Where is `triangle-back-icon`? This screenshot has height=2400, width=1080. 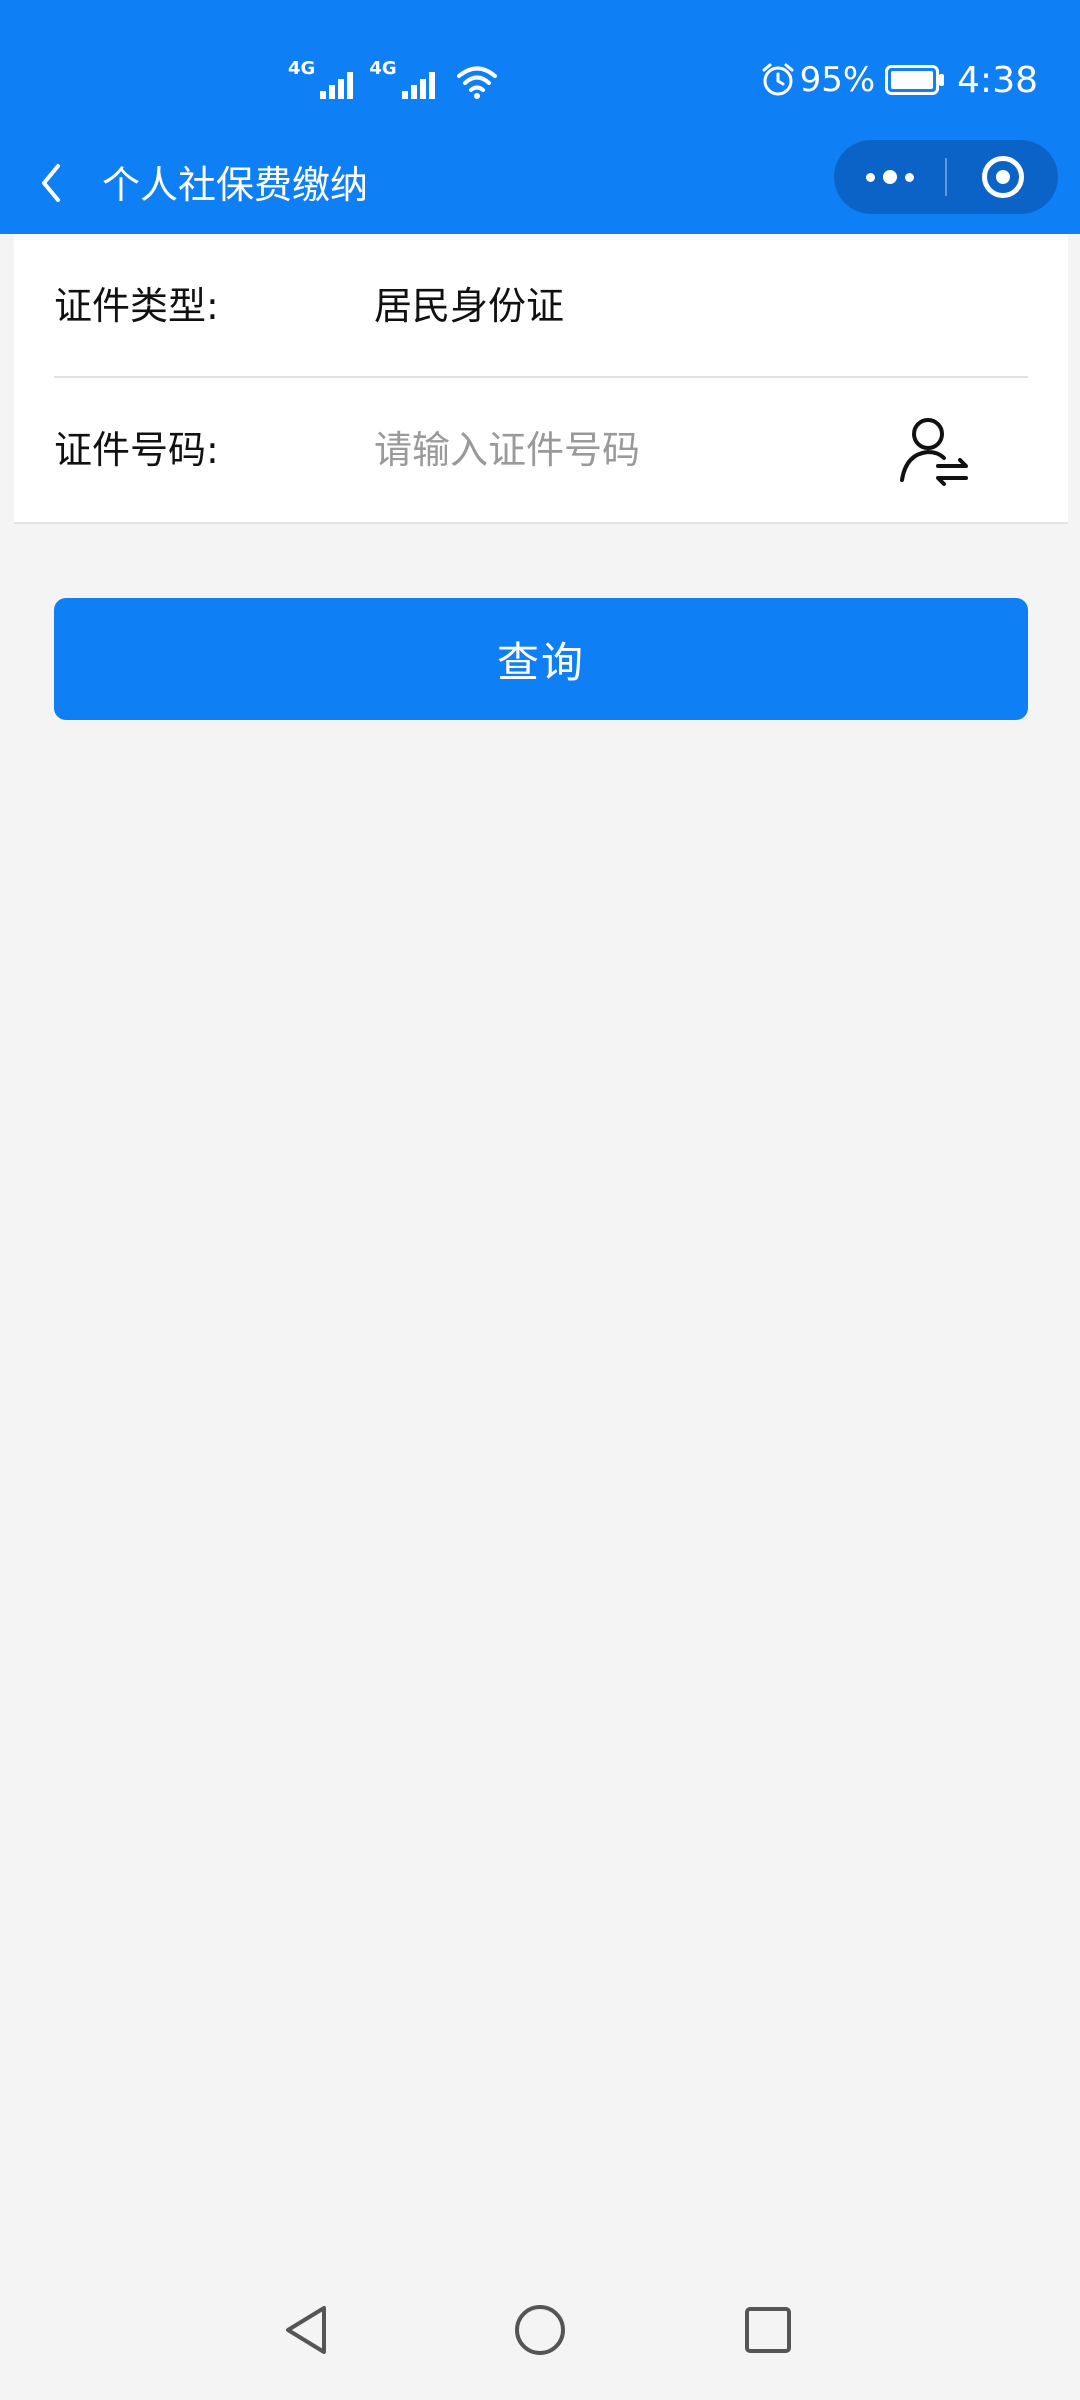 triangle-back-icon is located at coordinates (308, 2330).